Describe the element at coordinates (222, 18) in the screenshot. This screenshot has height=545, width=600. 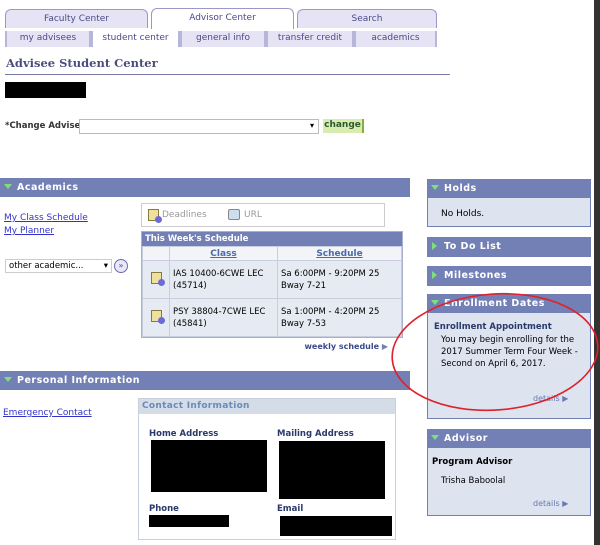
I see `tab-advisor-center: Advisor Center` at that location.